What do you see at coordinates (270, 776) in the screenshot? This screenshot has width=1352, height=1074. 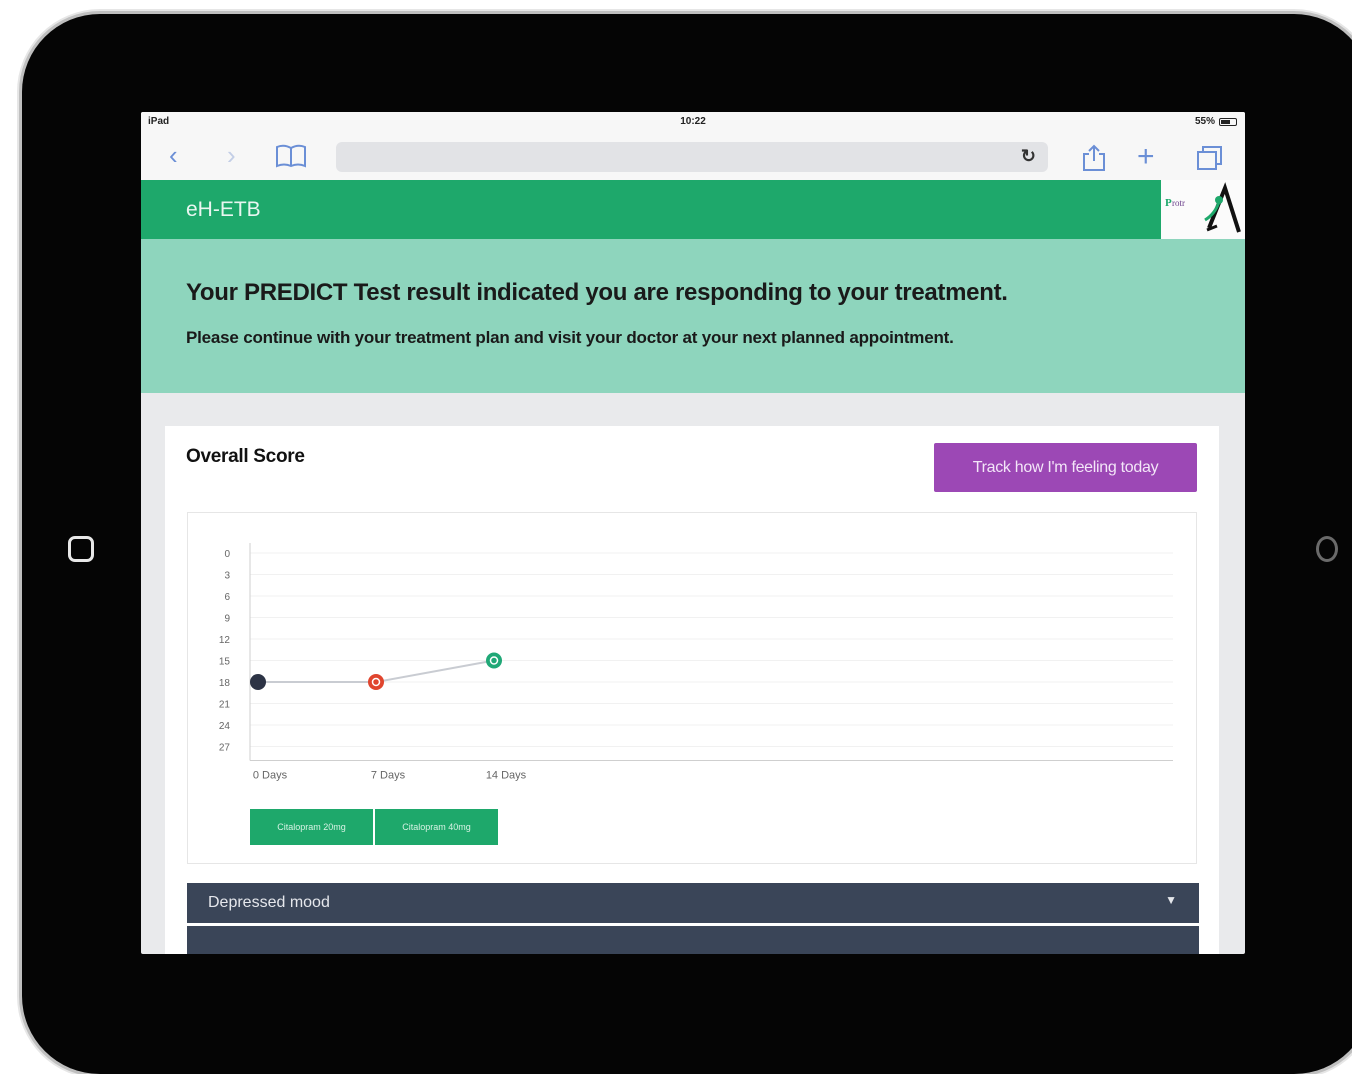 I see `x-tick-label: 0 Days` at bounding box center [270, 776].